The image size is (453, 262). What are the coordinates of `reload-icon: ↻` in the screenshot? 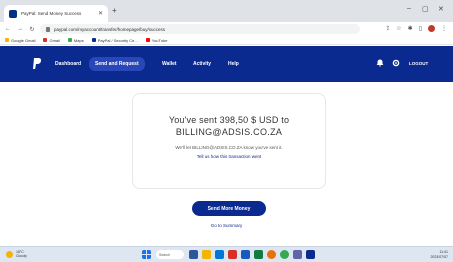 It's located at (32, 29).